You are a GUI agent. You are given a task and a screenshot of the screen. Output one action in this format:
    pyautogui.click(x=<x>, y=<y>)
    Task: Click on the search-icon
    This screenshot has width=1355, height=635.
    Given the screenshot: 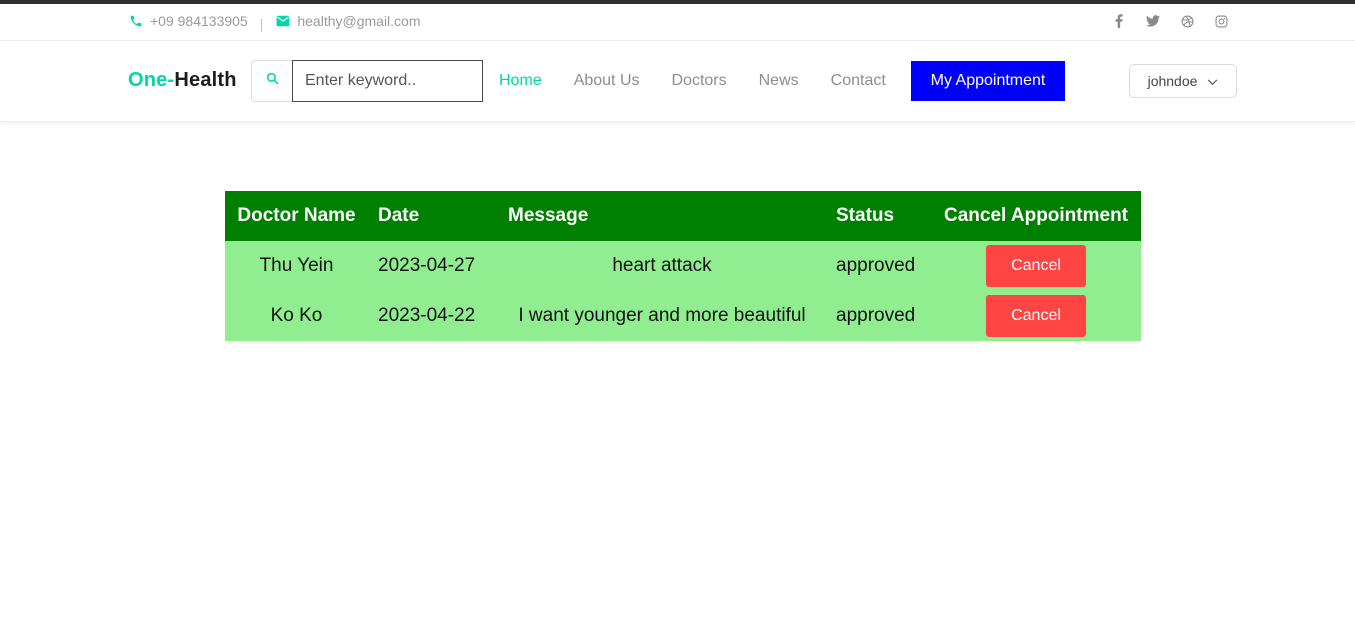 What is the action you would take?
    pyautogui.click(x=272, y=81)
    